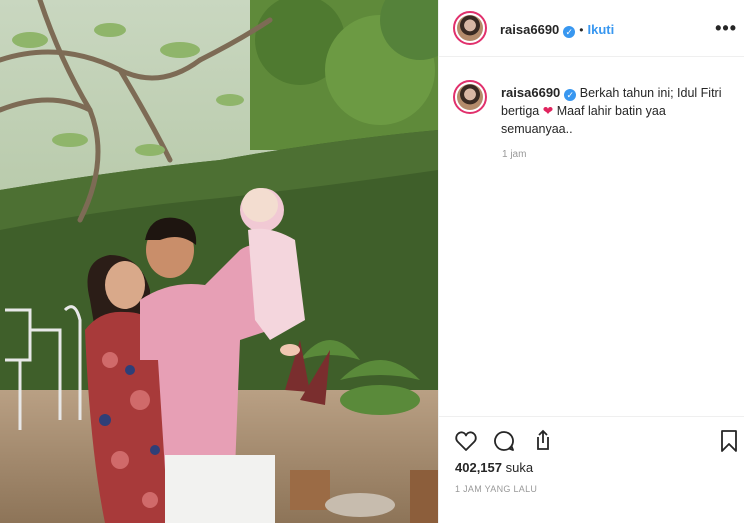 Image resolution: width=744 pixels, height=523 pixels. What do you see at coordinates (519, 467) in the screenshot?
I see `likes-label: suka` at bounding box center [519, 467].